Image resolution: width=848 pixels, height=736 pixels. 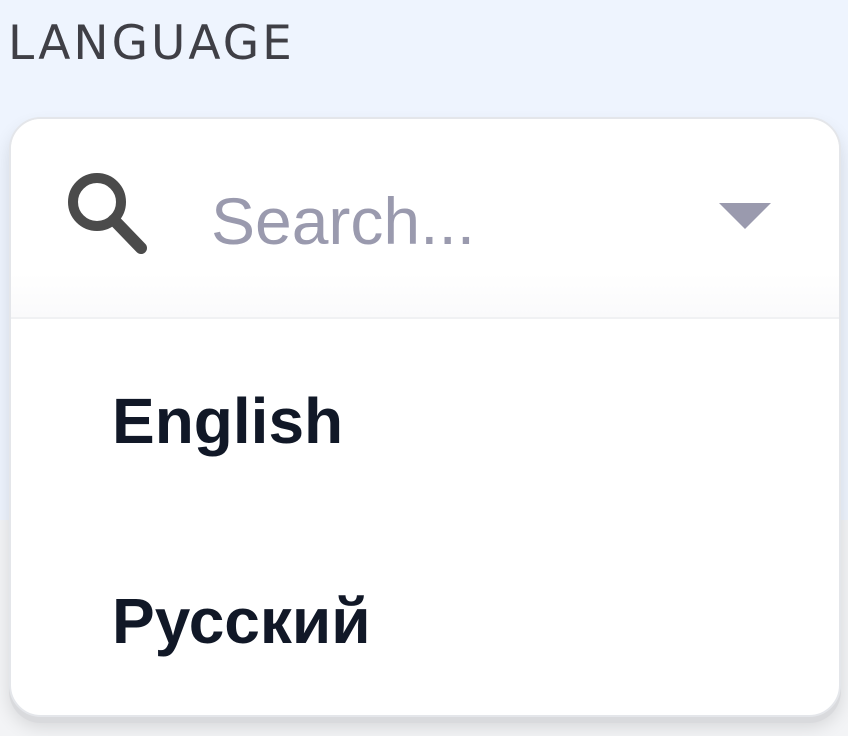 I want to click on chevron-down-icon, so click(x=745, y=216).